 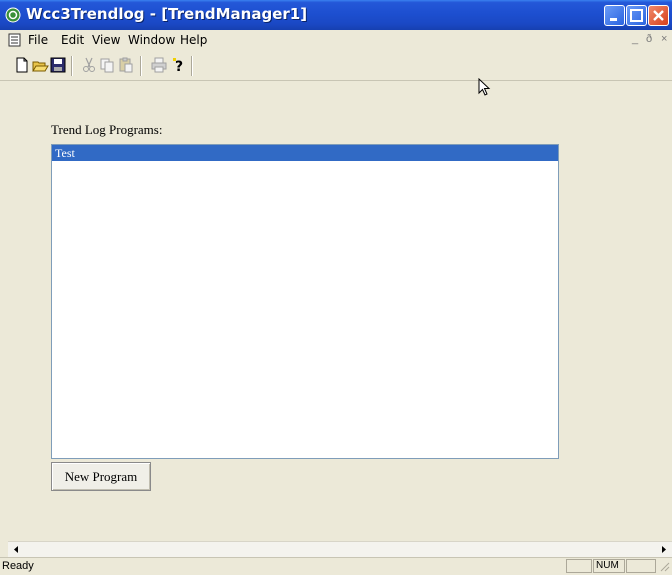 What do you see at coordinates (635, 39) in the screenshot?
I see `mdi-minimize-button: _` at bounding box center [635, 39].